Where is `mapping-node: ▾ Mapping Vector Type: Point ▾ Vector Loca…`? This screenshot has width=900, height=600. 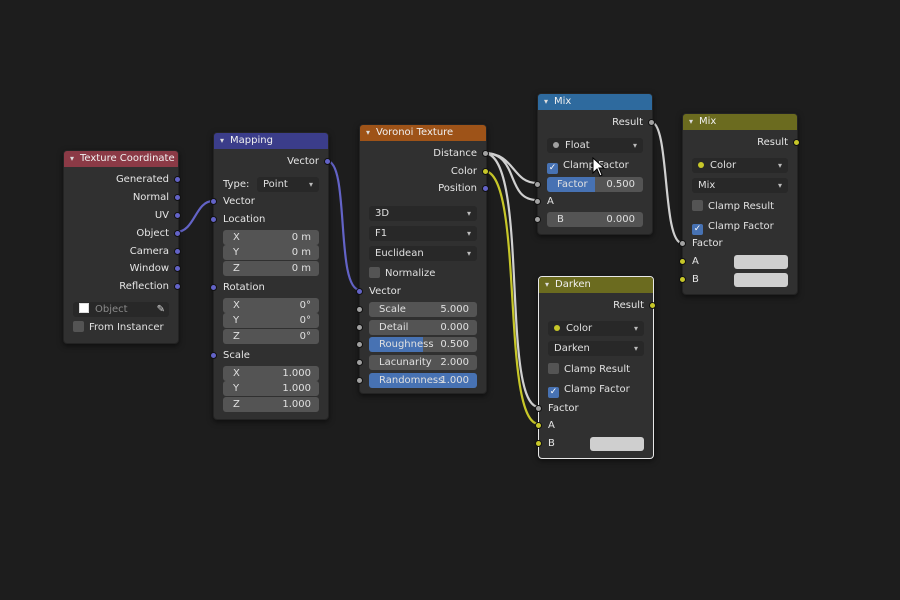 mapping-node: ▾ Mapping Vector Type: Point ▾ Vector Loca… is located at coordinates (270, 276).